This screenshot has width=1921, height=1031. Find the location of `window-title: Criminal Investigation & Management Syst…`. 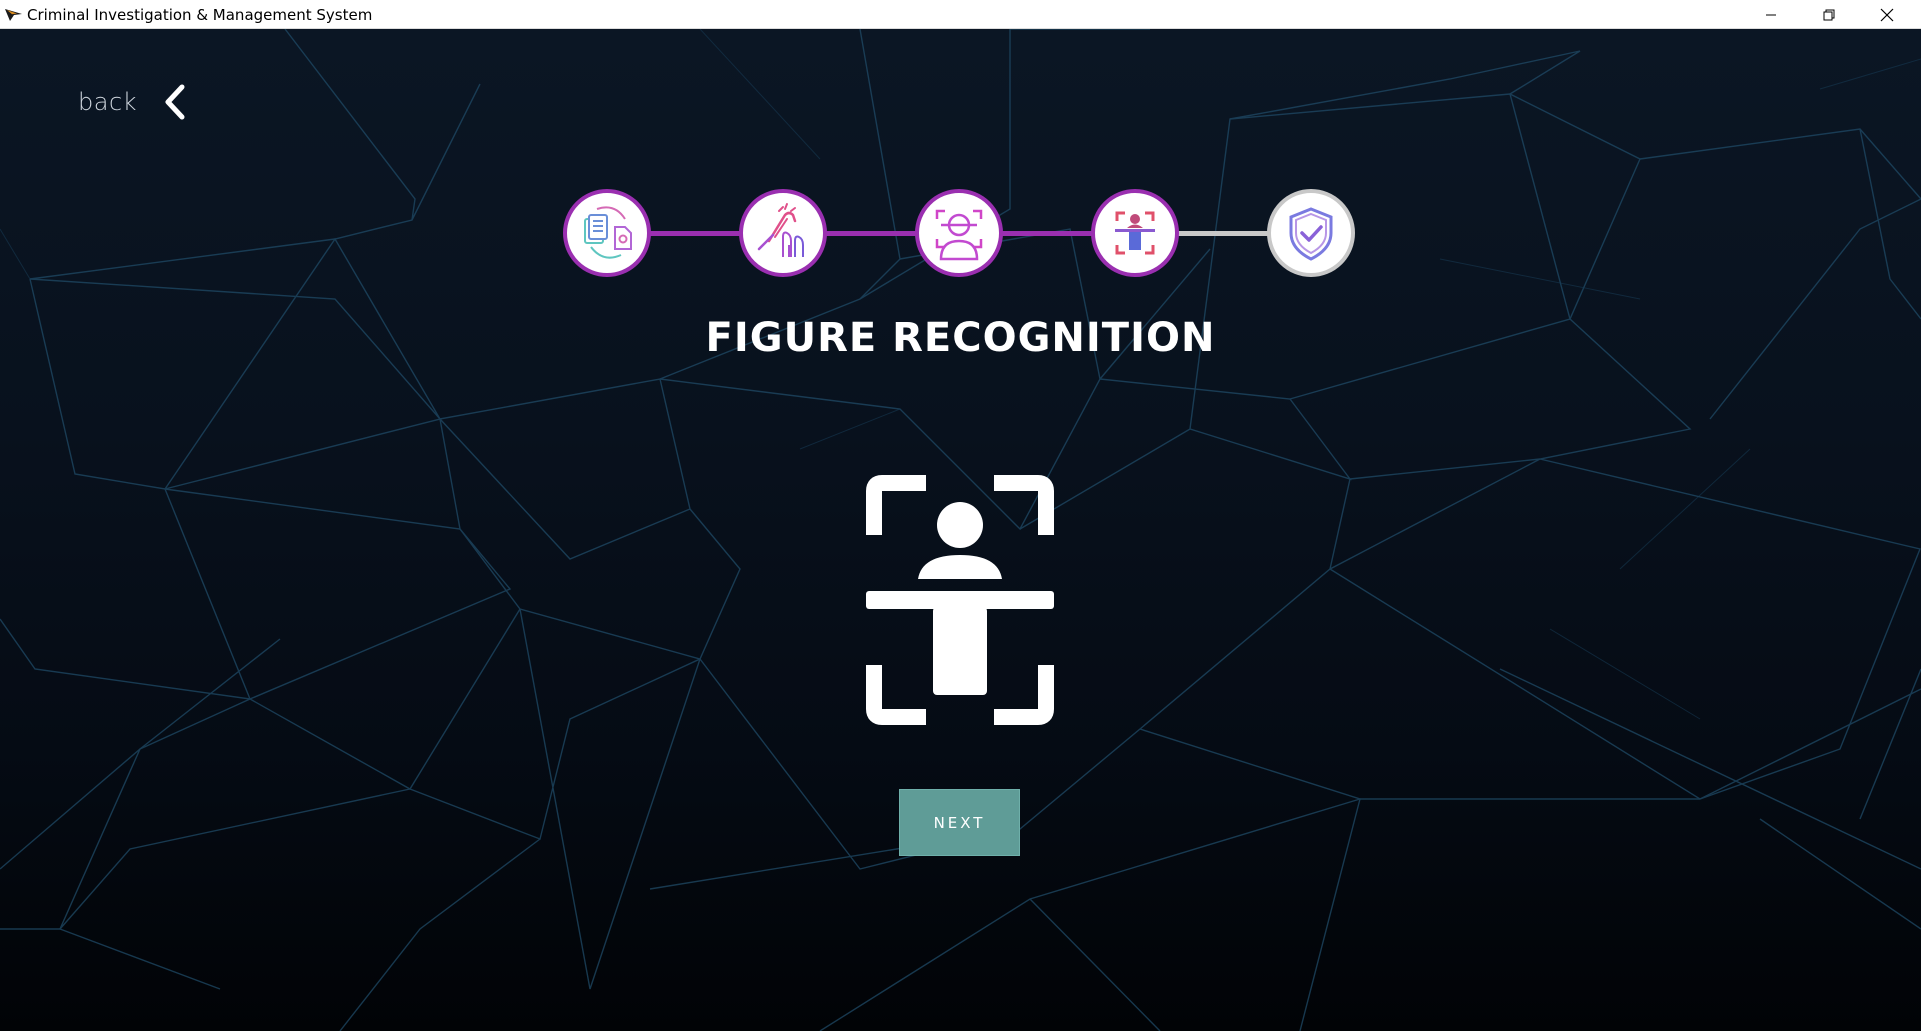

window-title: Criminal Investigation & Management Syst… is located at coordinates (200, 15).